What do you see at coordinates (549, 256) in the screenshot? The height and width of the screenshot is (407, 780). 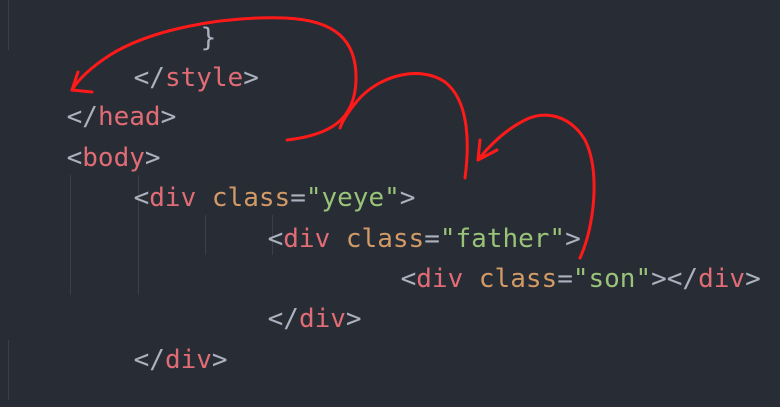 I see `code-line: <div class="son"></div>` at bounding box center [549, 256].